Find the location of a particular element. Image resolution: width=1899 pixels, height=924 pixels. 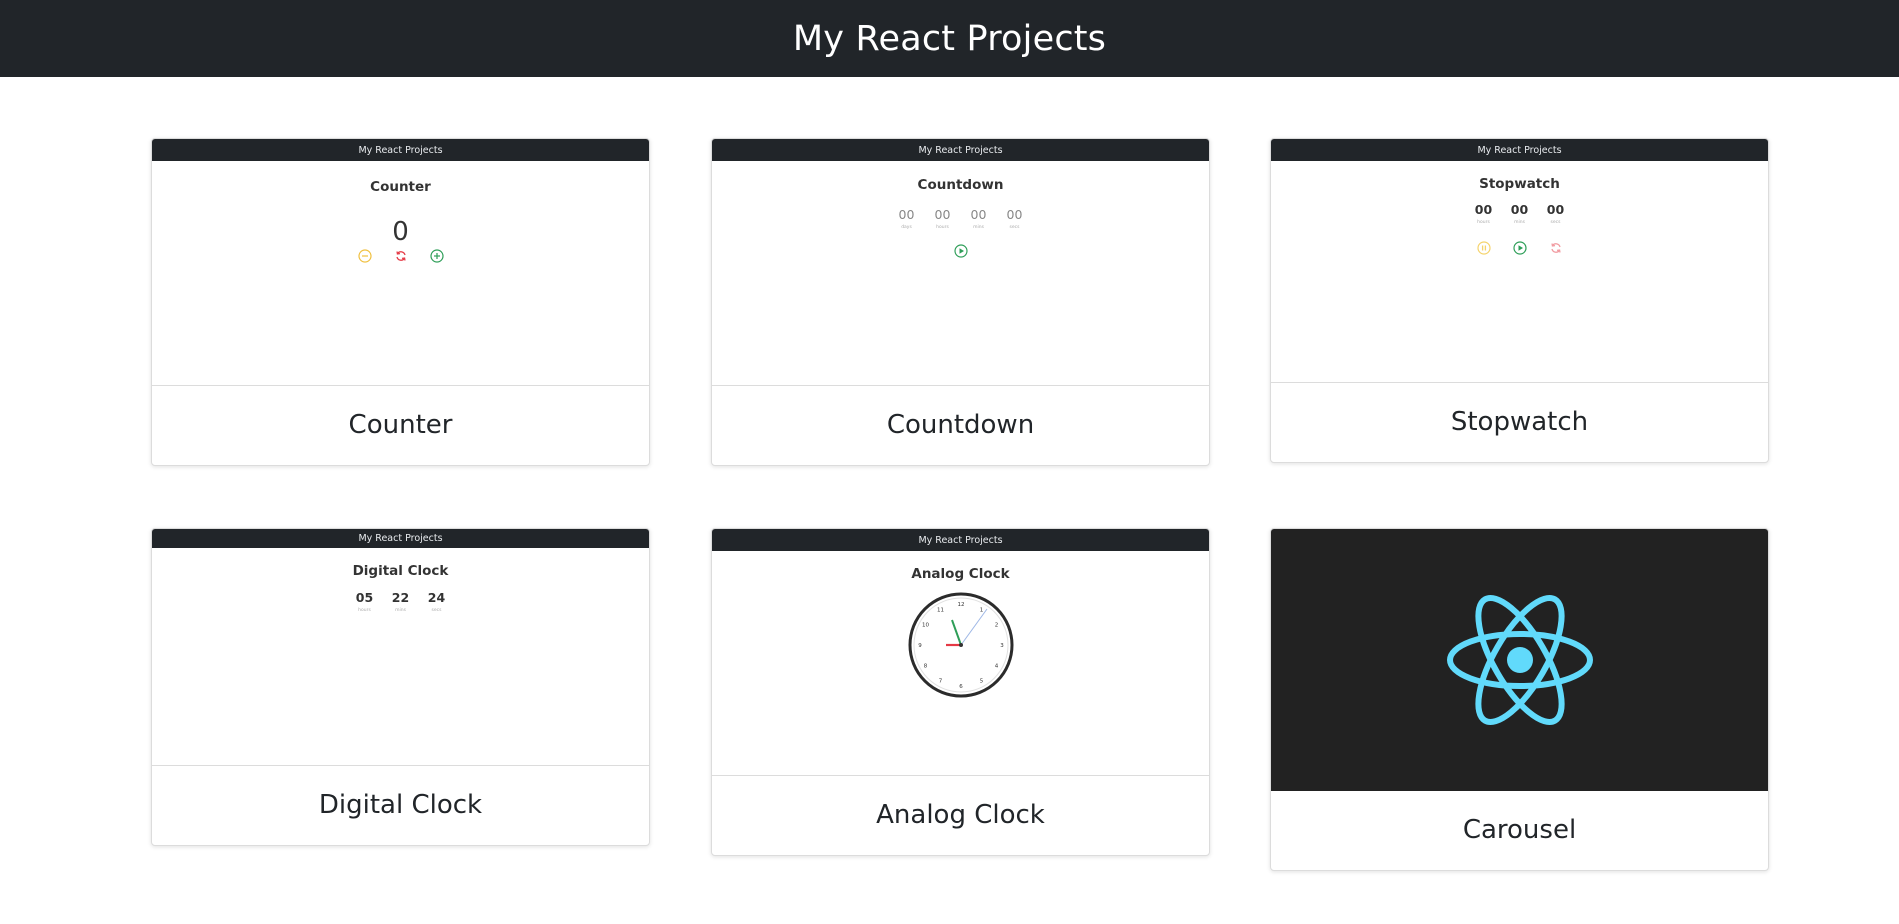

card-footer: Digital Clock is located at coordinates (400, 804).